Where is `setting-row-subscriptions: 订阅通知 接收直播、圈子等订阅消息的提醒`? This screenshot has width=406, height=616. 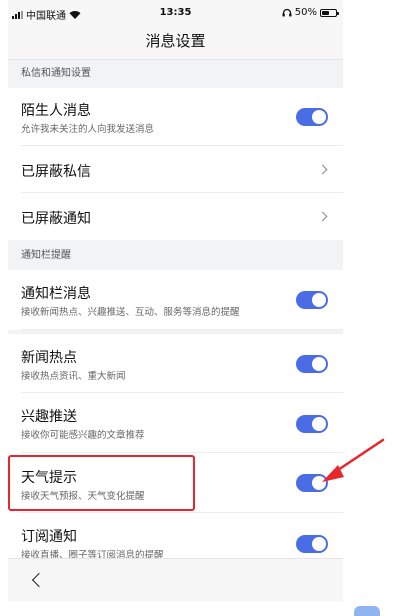
setting-row-subscriptions: 订阅通知 接收直播、圈子等订阅消息的提醒 is located at coordinates (175, 538).